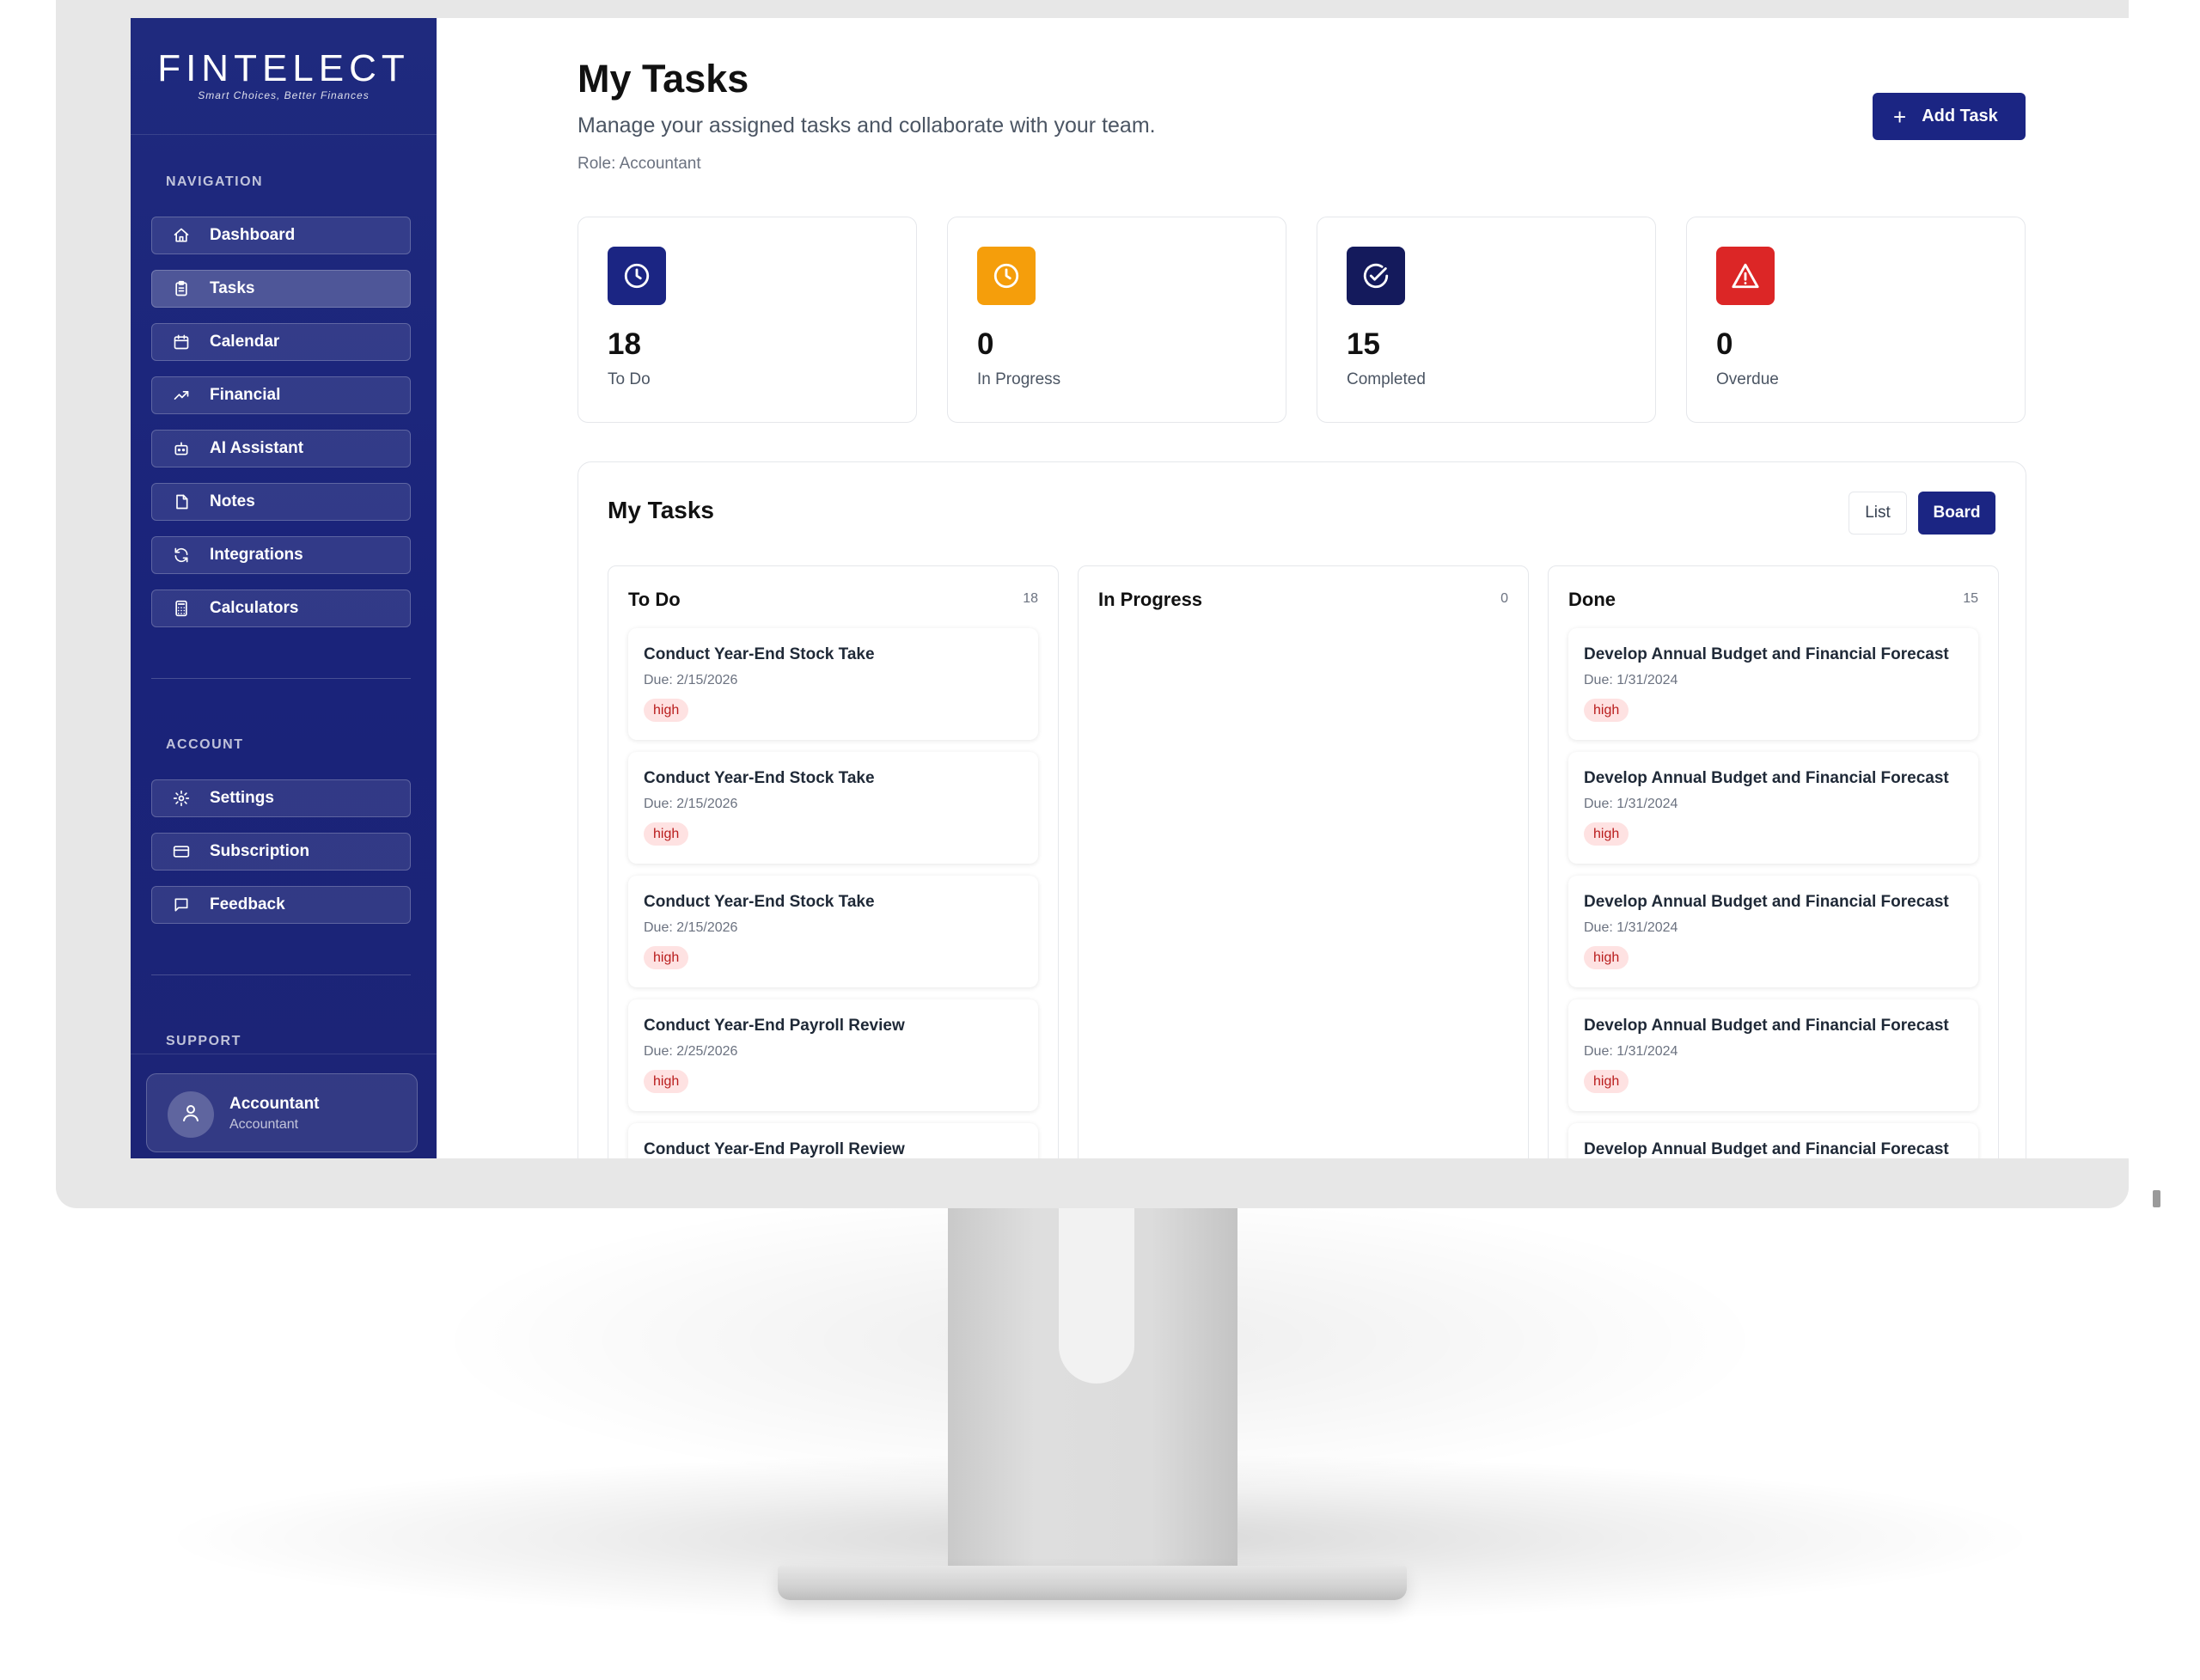 The width and height of the screenshot is (2200, 1680). Describe the element at coordinates (284, 68) in the screenshot. I see `brand-logo: FINTELECT` at that location.